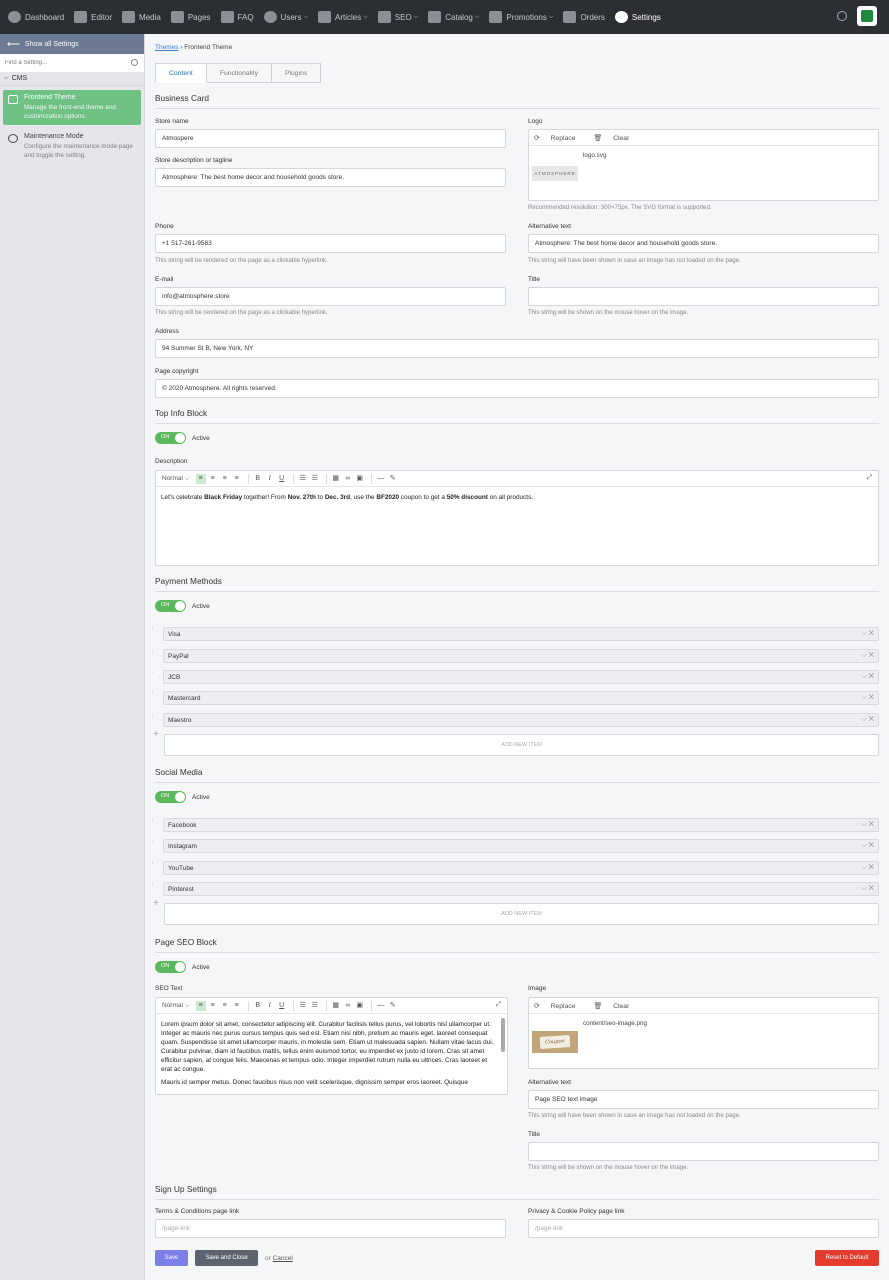  Describe the element at coordinates (867, 16) in the screenshot. I see `brand-logo` at that location.